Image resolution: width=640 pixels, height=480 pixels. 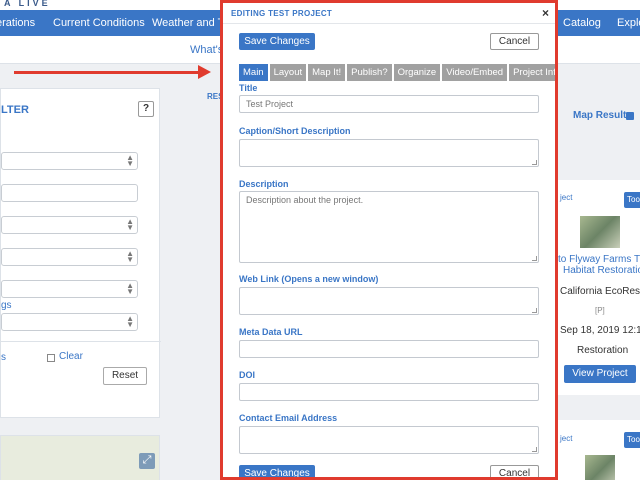 I want to click on view-project-button: View Project, so click(x=600, y=374).